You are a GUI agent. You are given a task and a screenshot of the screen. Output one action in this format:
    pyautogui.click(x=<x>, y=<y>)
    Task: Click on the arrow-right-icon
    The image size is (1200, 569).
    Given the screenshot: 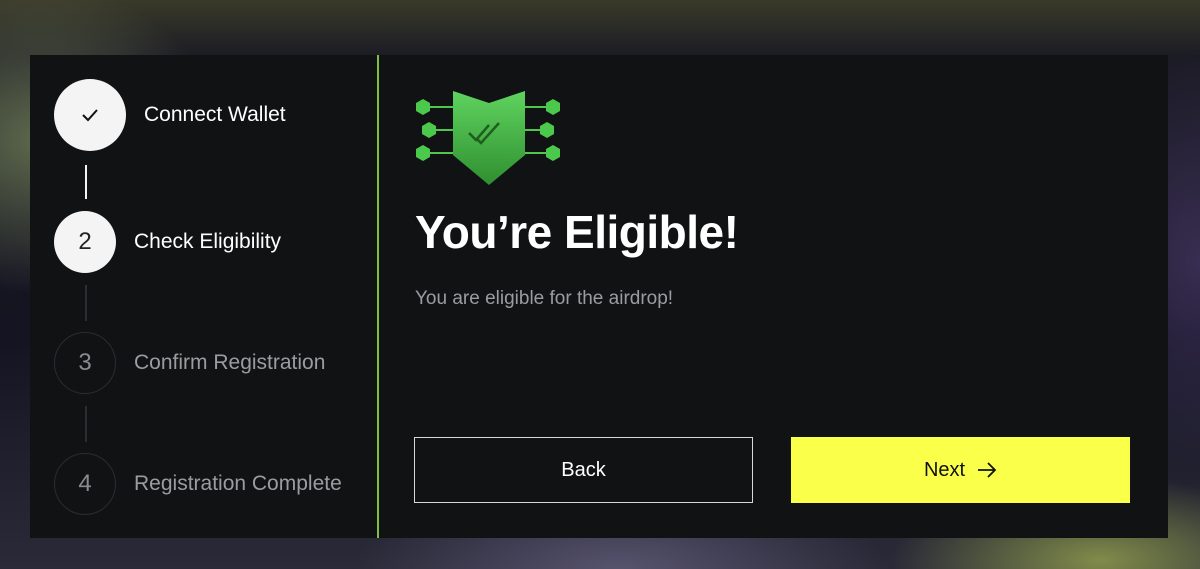 What is the action you would take?
    pyautogui.click(x=987, y=470)
    